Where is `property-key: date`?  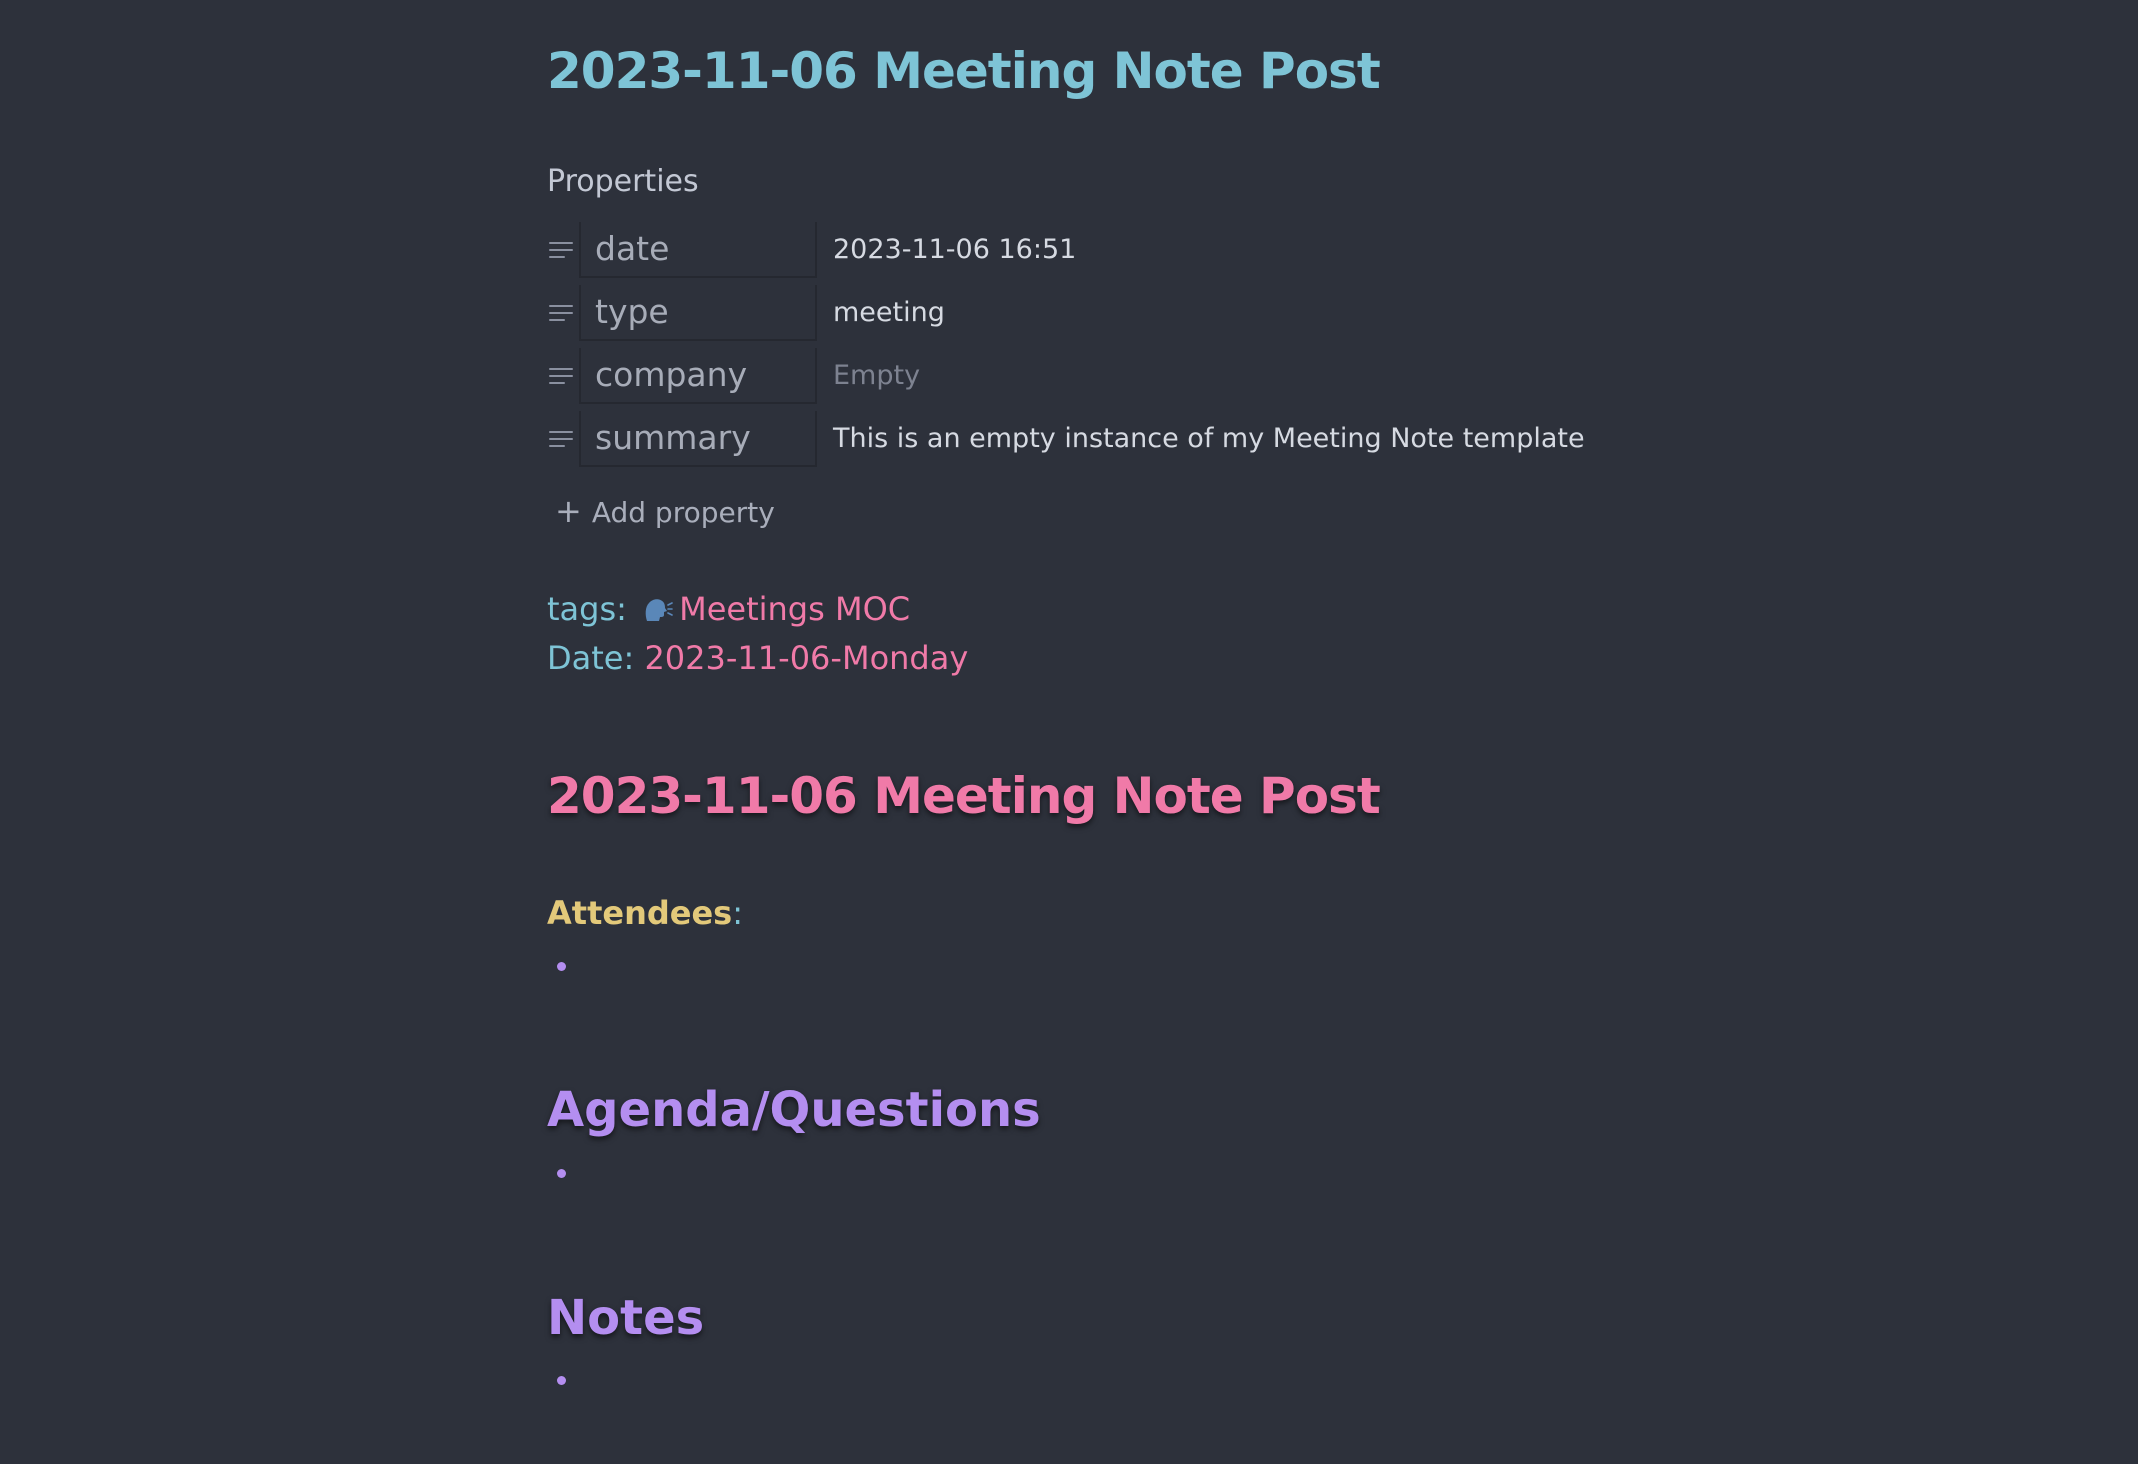
property-key: date is located at coordinates (698, 250).